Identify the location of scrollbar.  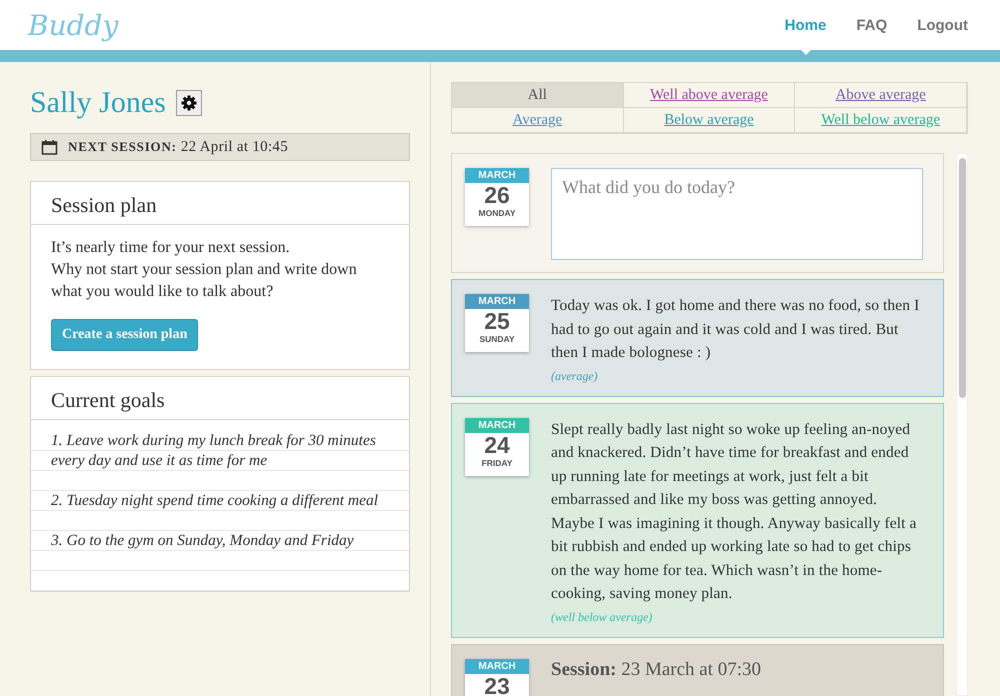
(962, 424).